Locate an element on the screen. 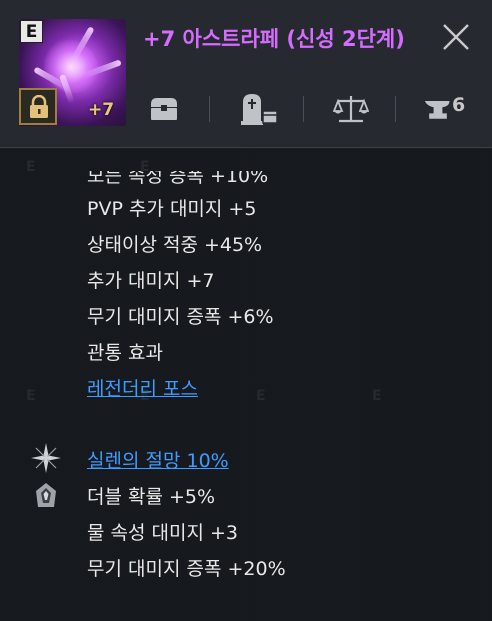 The width and height of the screenshot is (492, 621). crystal-icon is located at coordinates (46, 495).